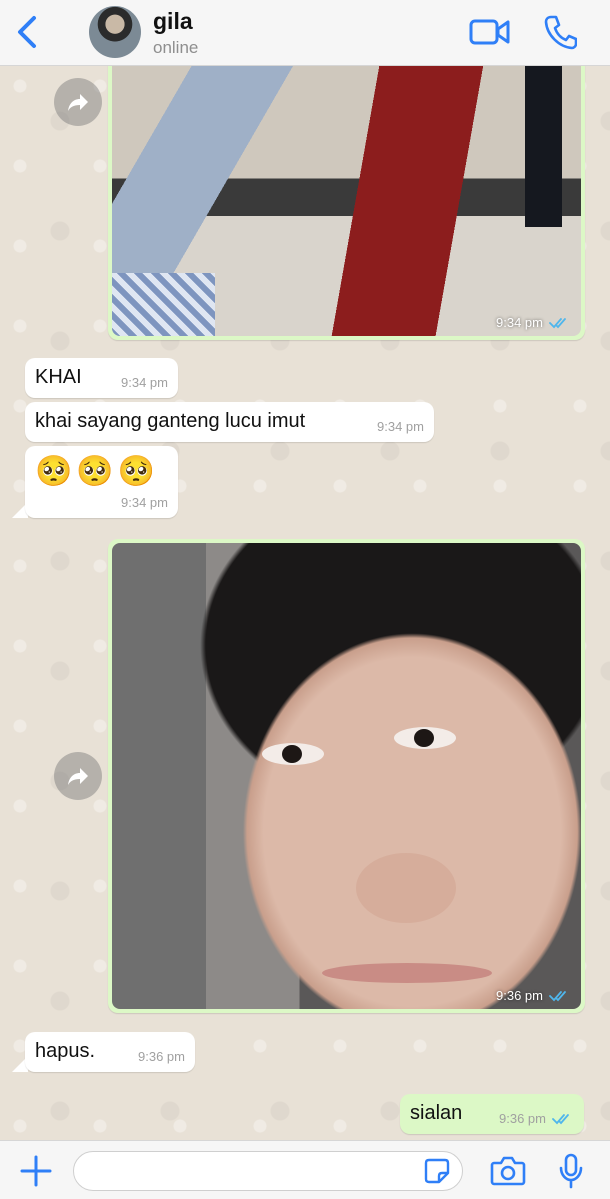  What do you see at coordinates (115, 32) in the screenshot?
I see `avatar` at bounding box center [115, 32].